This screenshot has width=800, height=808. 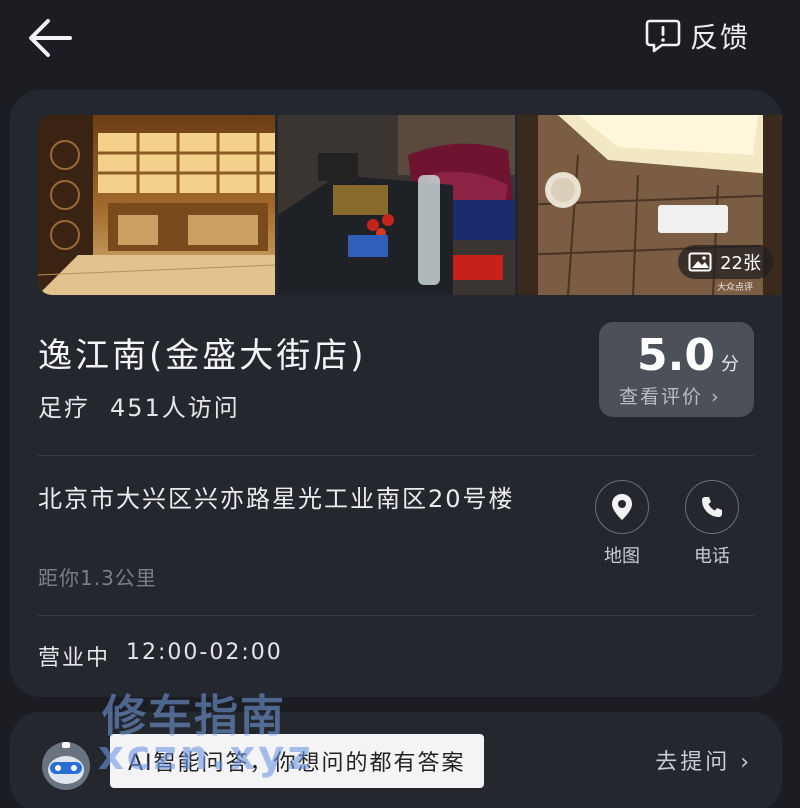 I want to click on map-label: 地图, so click(x=622, y=556).